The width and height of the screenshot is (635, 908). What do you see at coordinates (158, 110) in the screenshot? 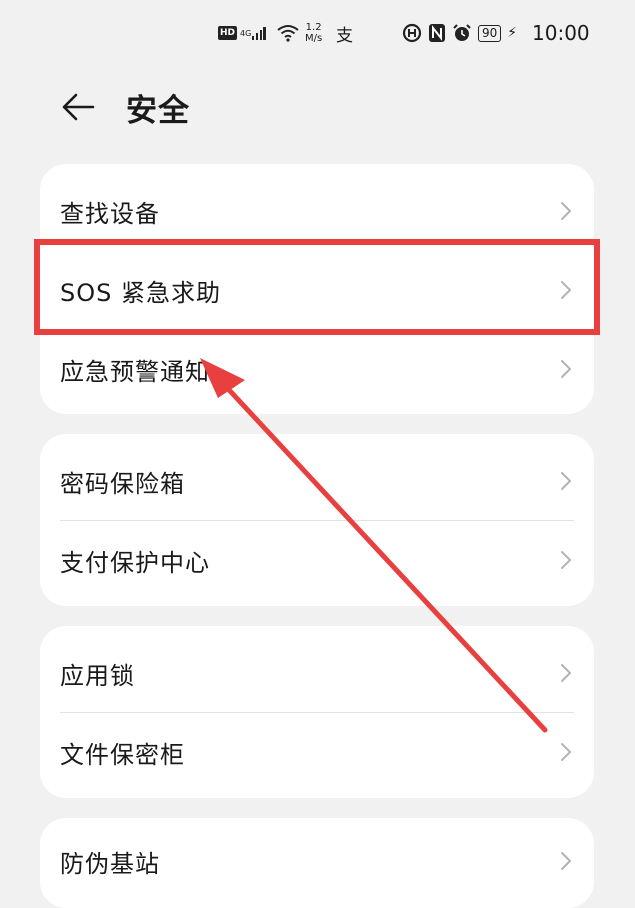
I see `page-title: 安全` at bounding box center [158, 110].